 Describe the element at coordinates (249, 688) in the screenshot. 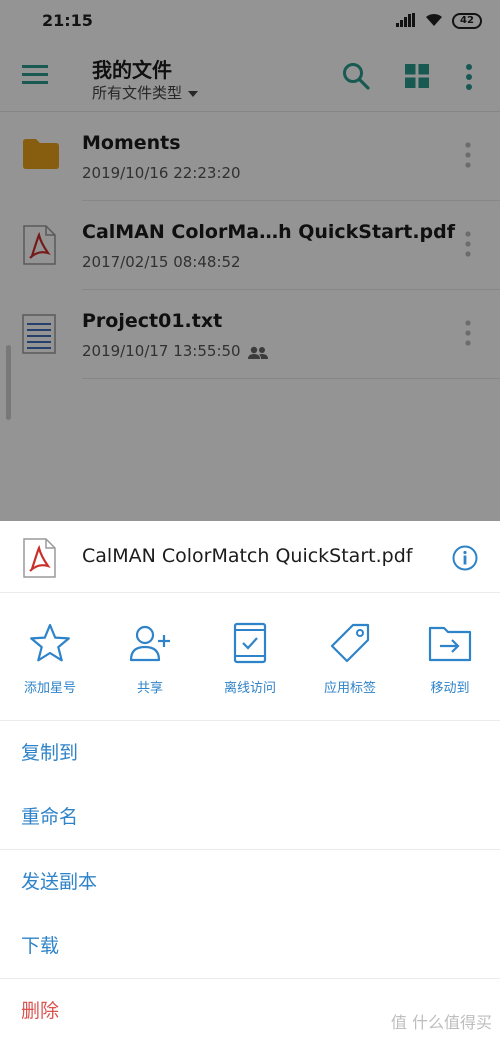

I see `offline-access-label: 离线访问` at that location.